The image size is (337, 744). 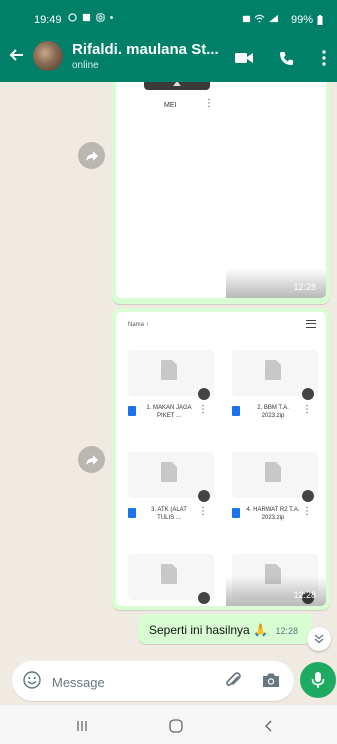 I want to click on emoji-button, so click(x=32, y=682).